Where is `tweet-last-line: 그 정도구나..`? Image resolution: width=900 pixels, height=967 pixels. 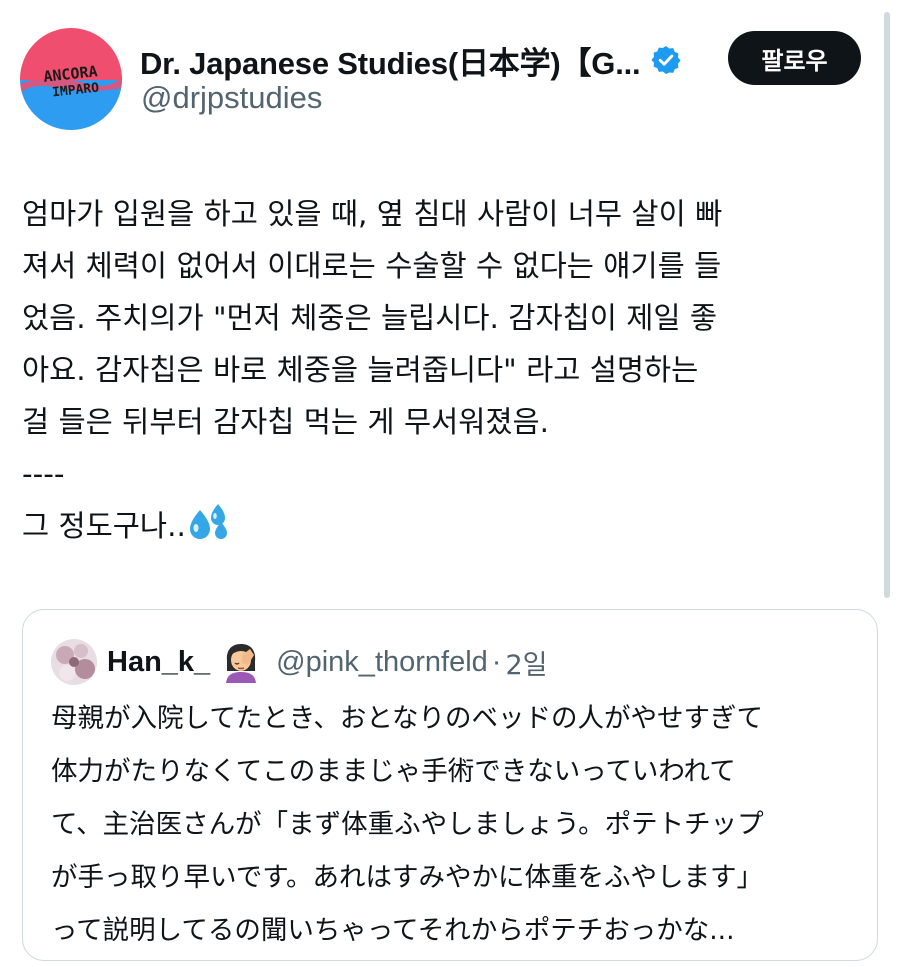 tweet-last-line: 그 정도구나.. is located at coordinates (447, 526).